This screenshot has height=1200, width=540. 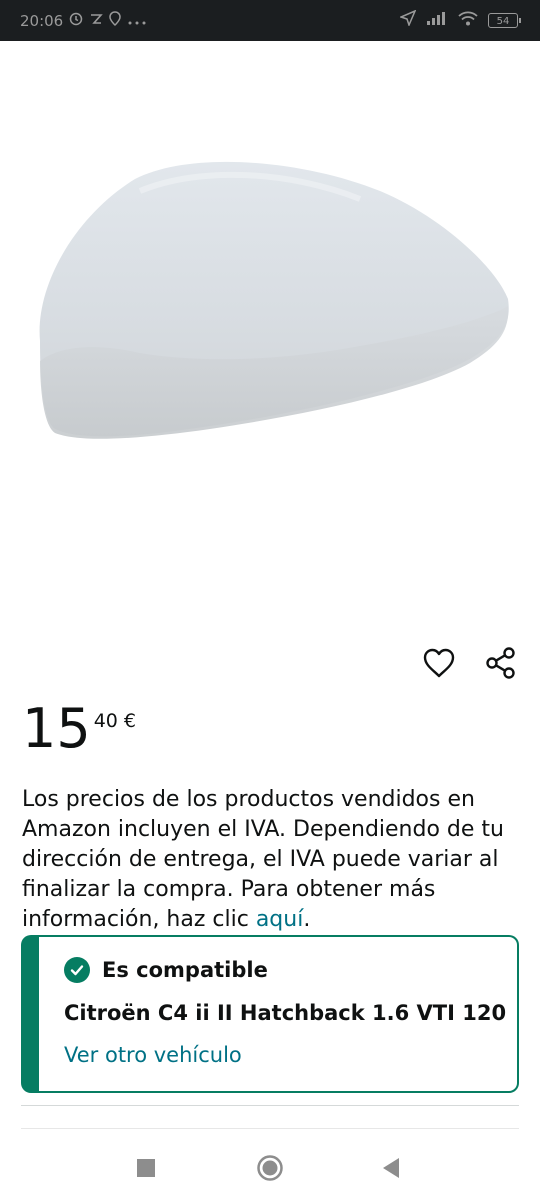 What do you see at coordinates (270, 20) in the screenshot?
I see `status-bar: 20:06 54` at bounding box center [270, 20].